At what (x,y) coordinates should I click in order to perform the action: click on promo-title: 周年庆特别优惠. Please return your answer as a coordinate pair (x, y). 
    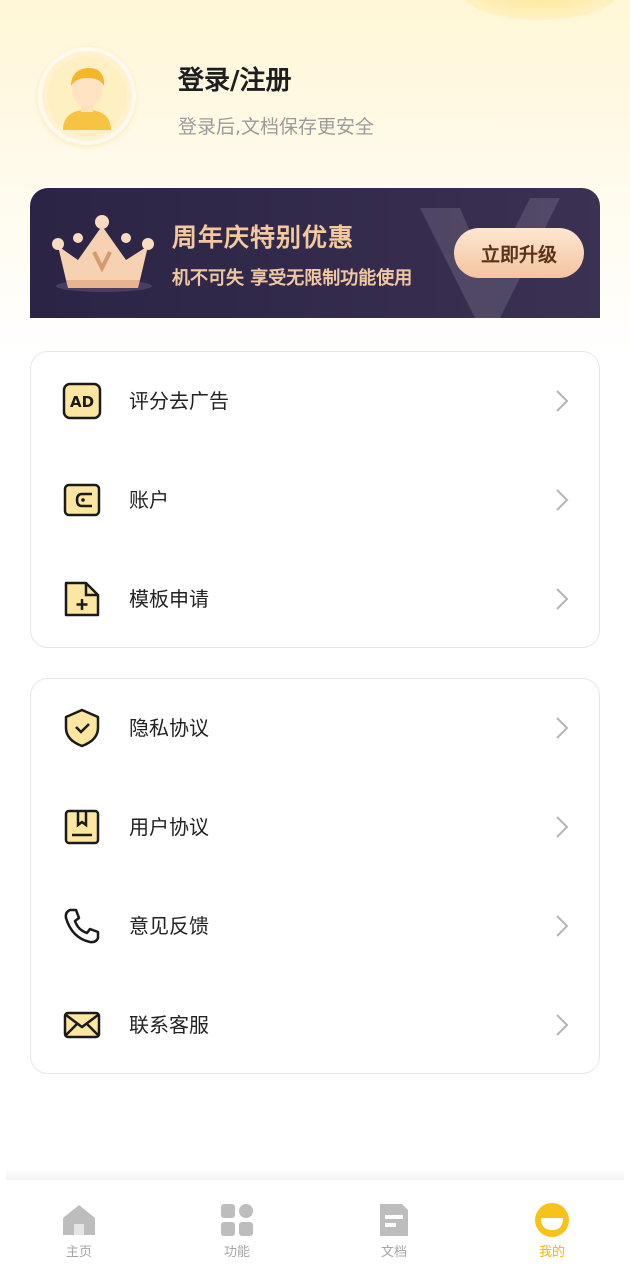
    Looking at the image, I should click on (263, 237).